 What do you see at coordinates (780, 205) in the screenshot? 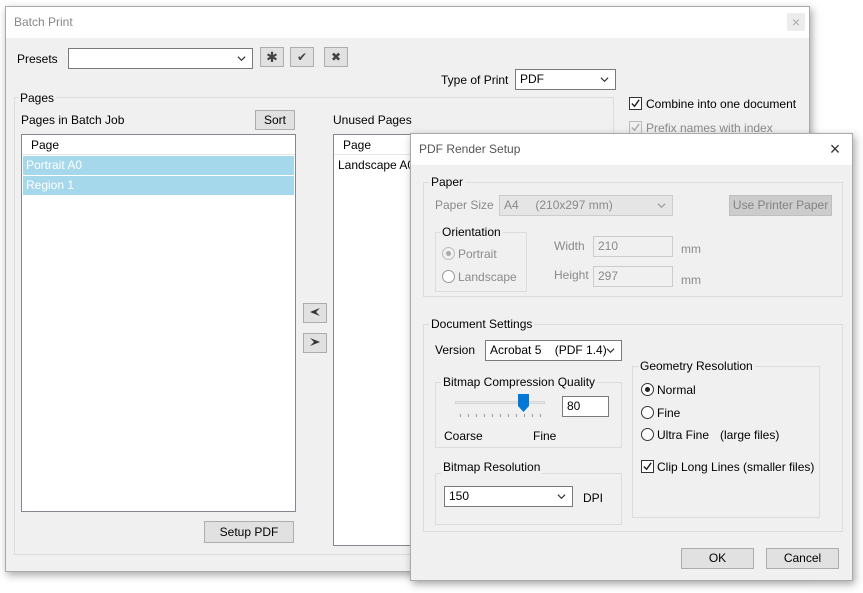
I see `use-printer-paper-button: Use Printer Paper` at bounding box center [780, 205].